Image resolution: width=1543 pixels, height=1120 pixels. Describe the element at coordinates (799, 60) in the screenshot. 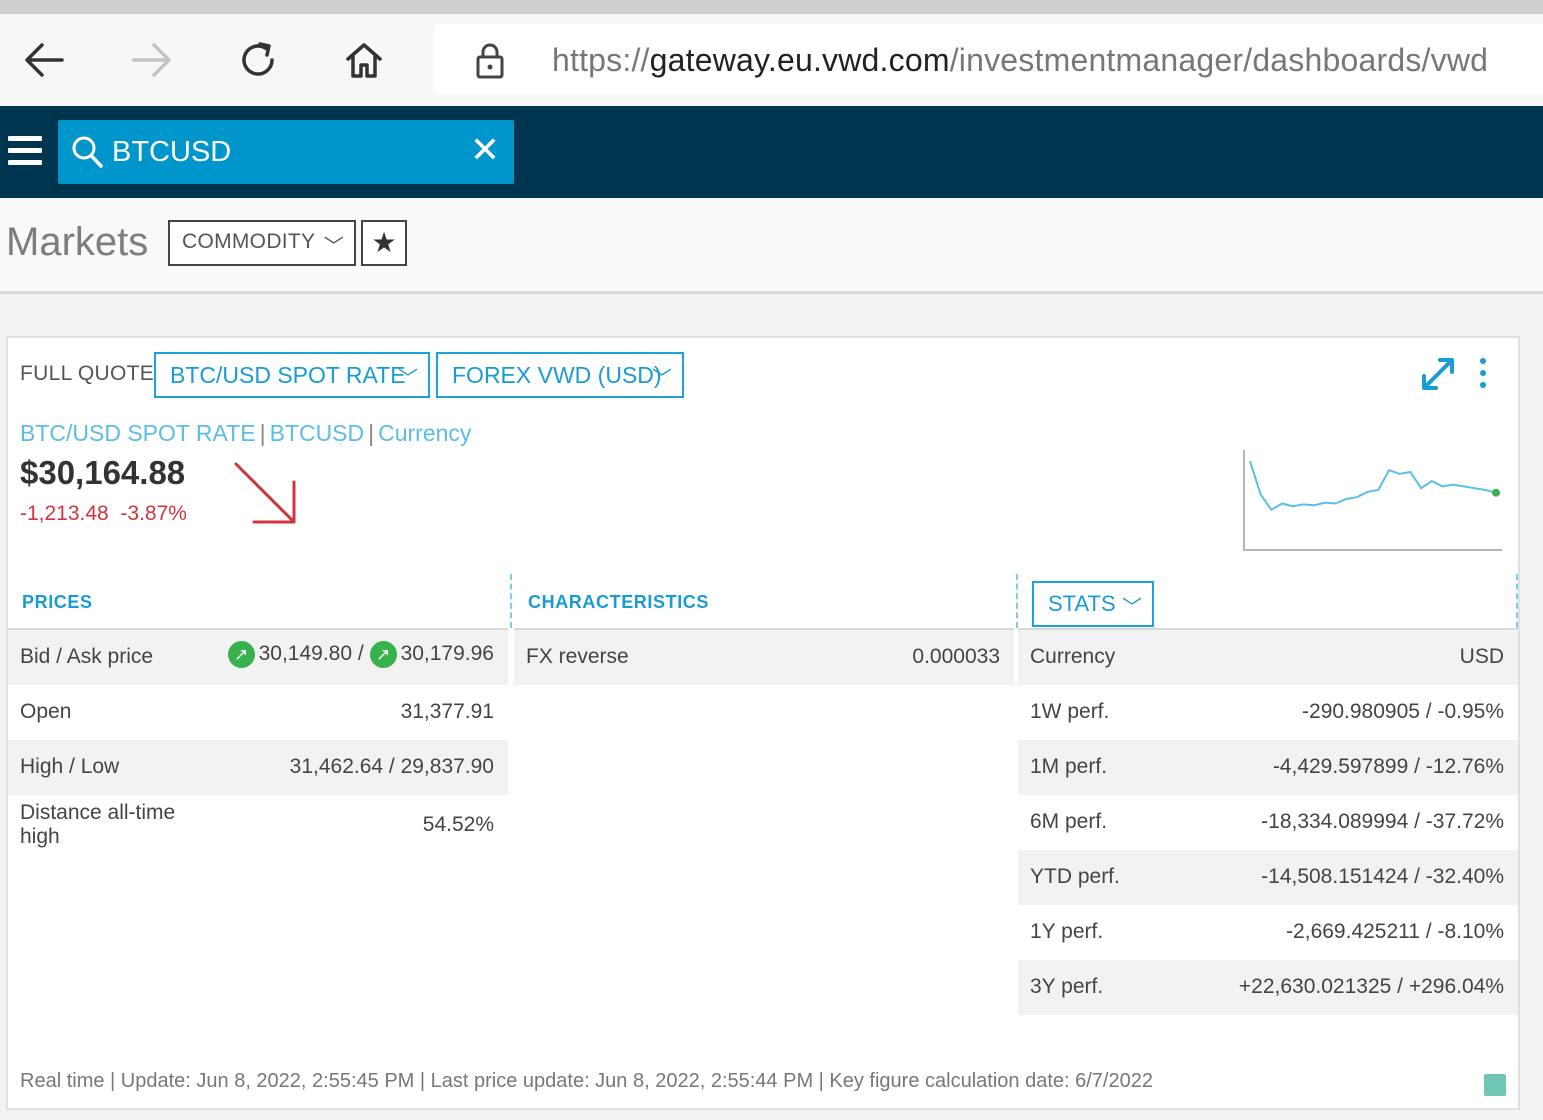

I see `url-host: gateway.eu.vwd.com` at that location.